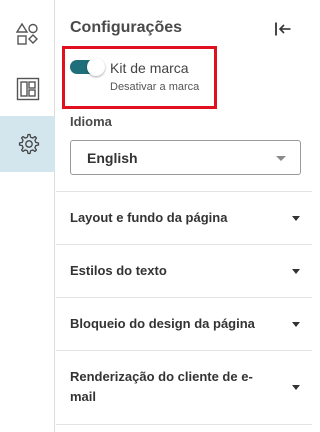  Describe the element at coordinates (161, 386) in the screenshot. I see `section-label: Renderização do cliente de e-mail` at that location.